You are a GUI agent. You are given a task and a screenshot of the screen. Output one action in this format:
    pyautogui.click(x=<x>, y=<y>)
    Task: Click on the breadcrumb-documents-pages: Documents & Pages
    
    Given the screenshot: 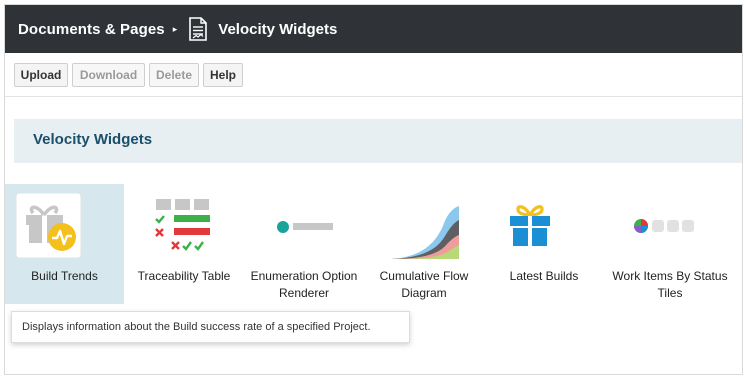 What is the action you would take?
    pyautogui.click(x=91, y=29)
    